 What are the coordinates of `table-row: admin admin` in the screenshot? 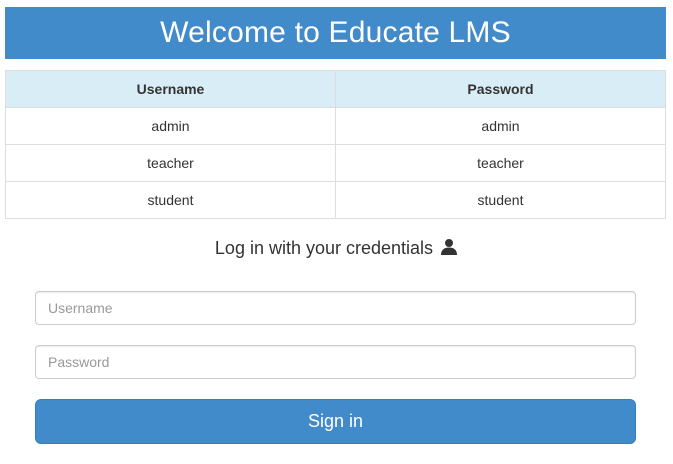 It's located at (335, 126).